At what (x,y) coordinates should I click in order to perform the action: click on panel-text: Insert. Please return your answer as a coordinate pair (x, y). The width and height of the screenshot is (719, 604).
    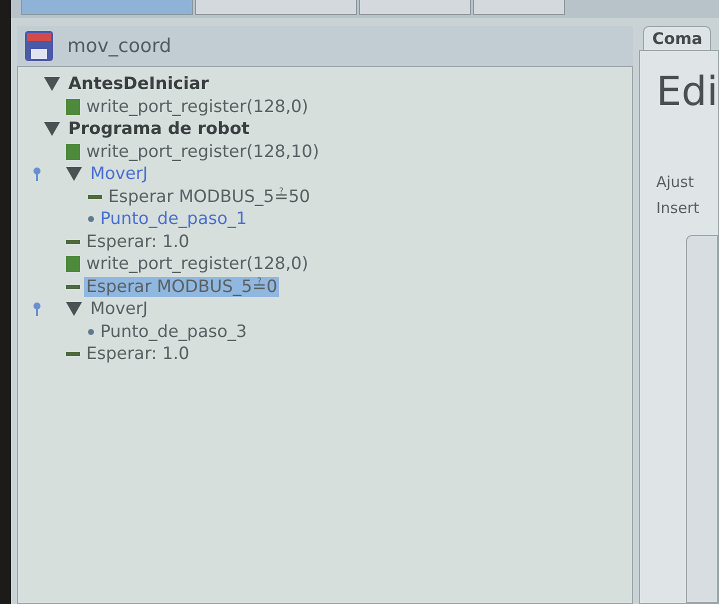
    Looking at the image, I should click on (678, 208).